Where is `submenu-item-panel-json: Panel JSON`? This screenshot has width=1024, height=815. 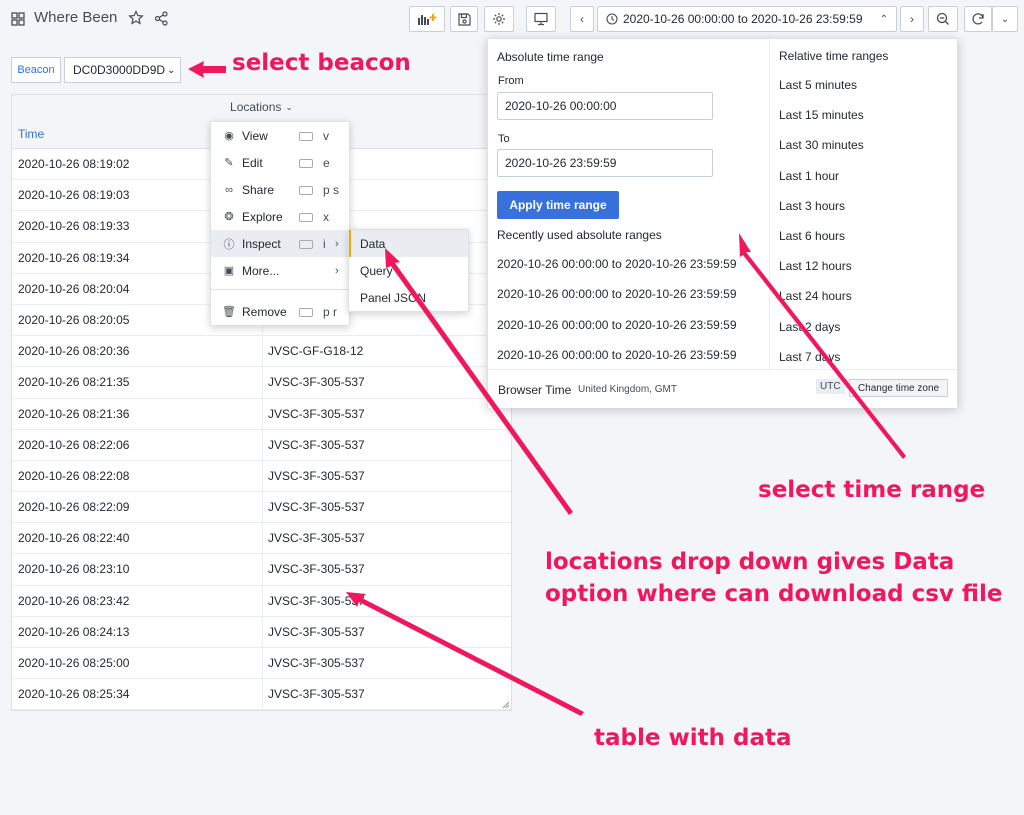 submenu-item-panel-json: Panel JSON is located at coordinates (408, 297).